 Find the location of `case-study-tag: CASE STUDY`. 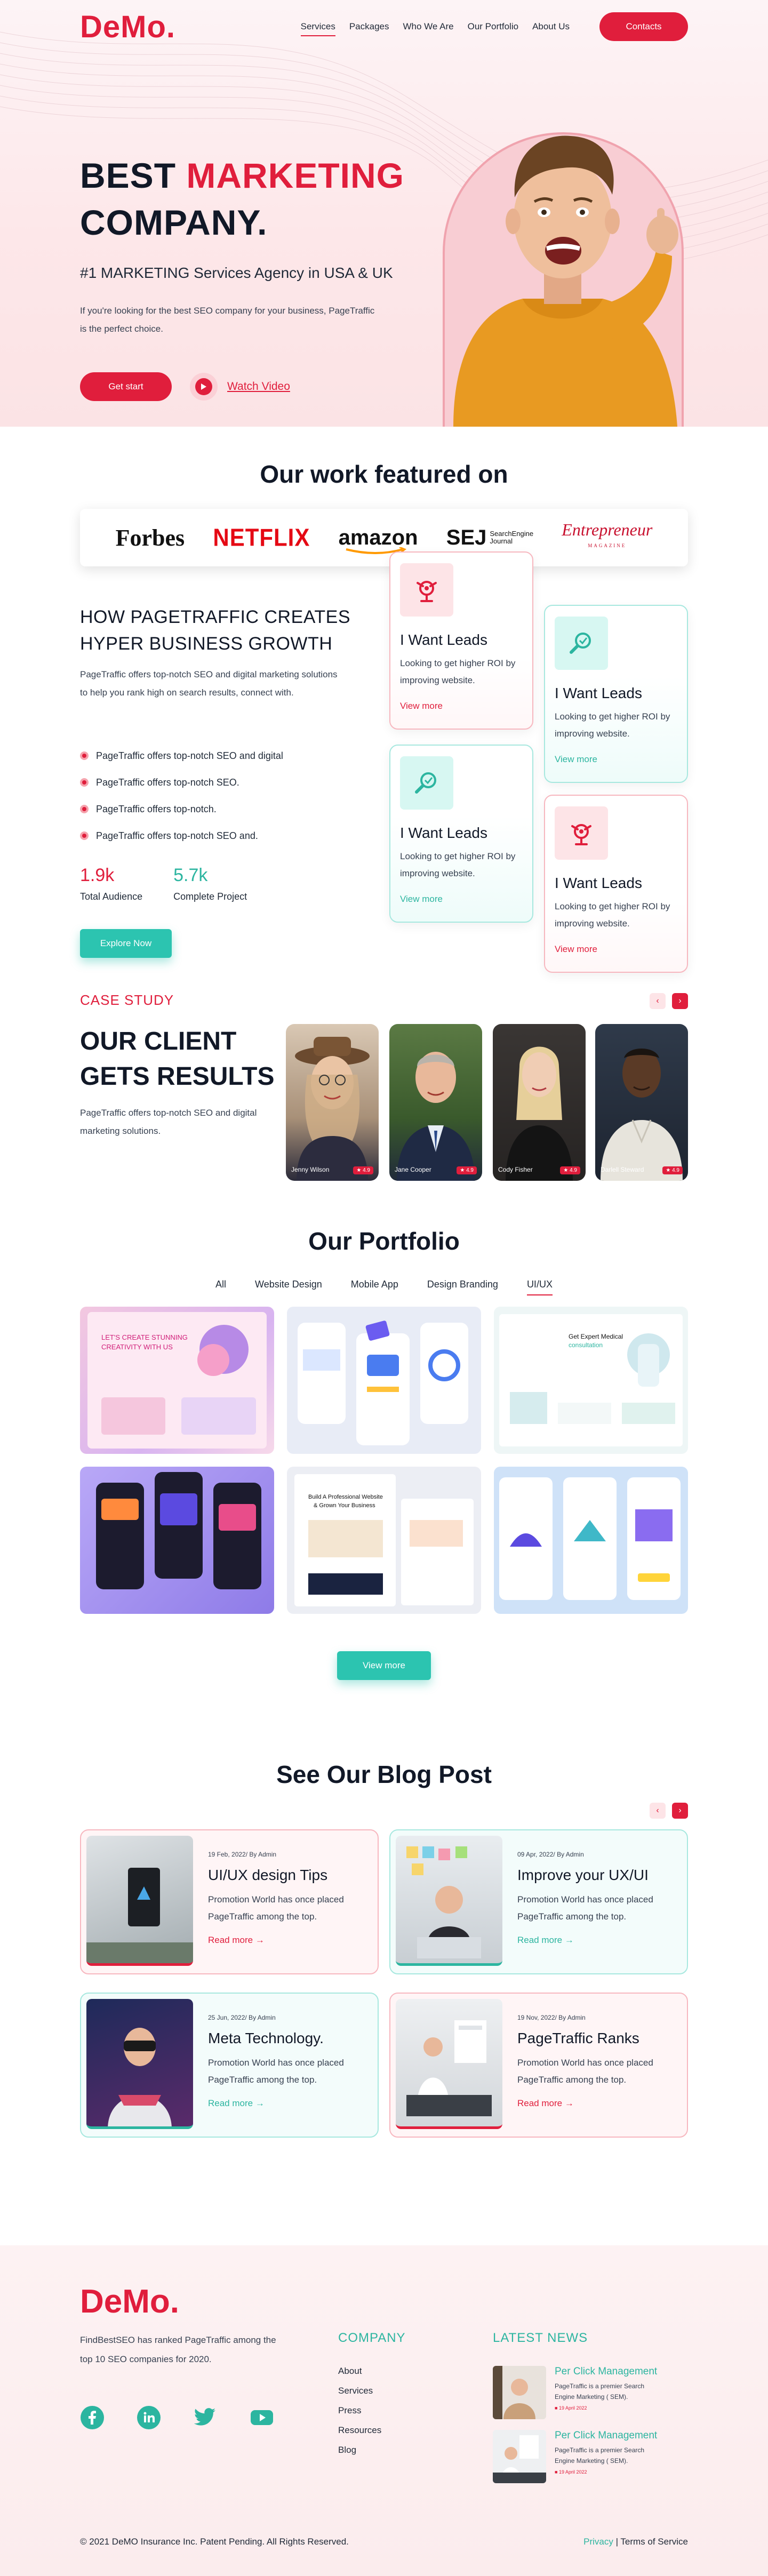

case-study-tag: CASE STUDY is located at coordinates (127, 1000).